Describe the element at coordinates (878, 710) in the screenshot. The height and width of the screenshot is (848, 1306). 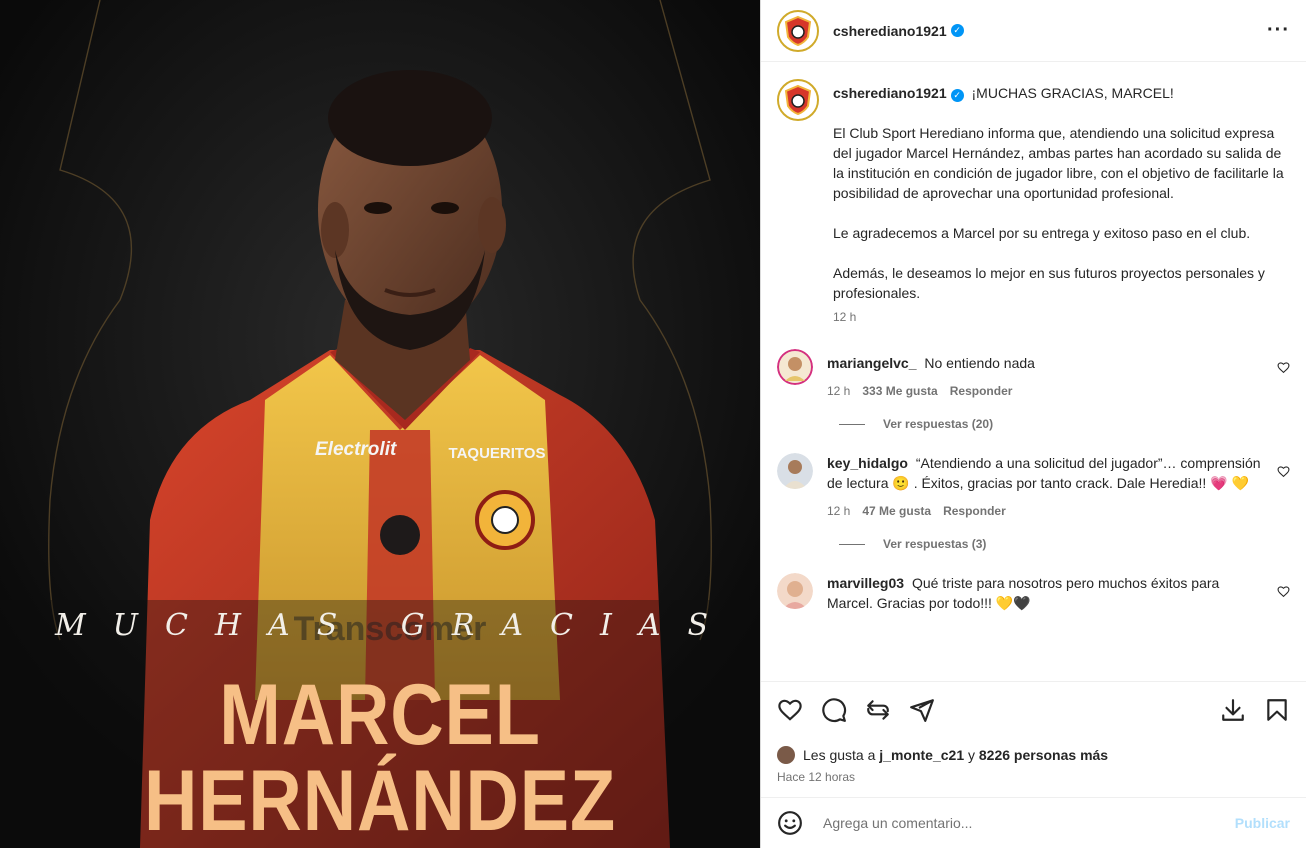
I see `repost-icon` at that location.